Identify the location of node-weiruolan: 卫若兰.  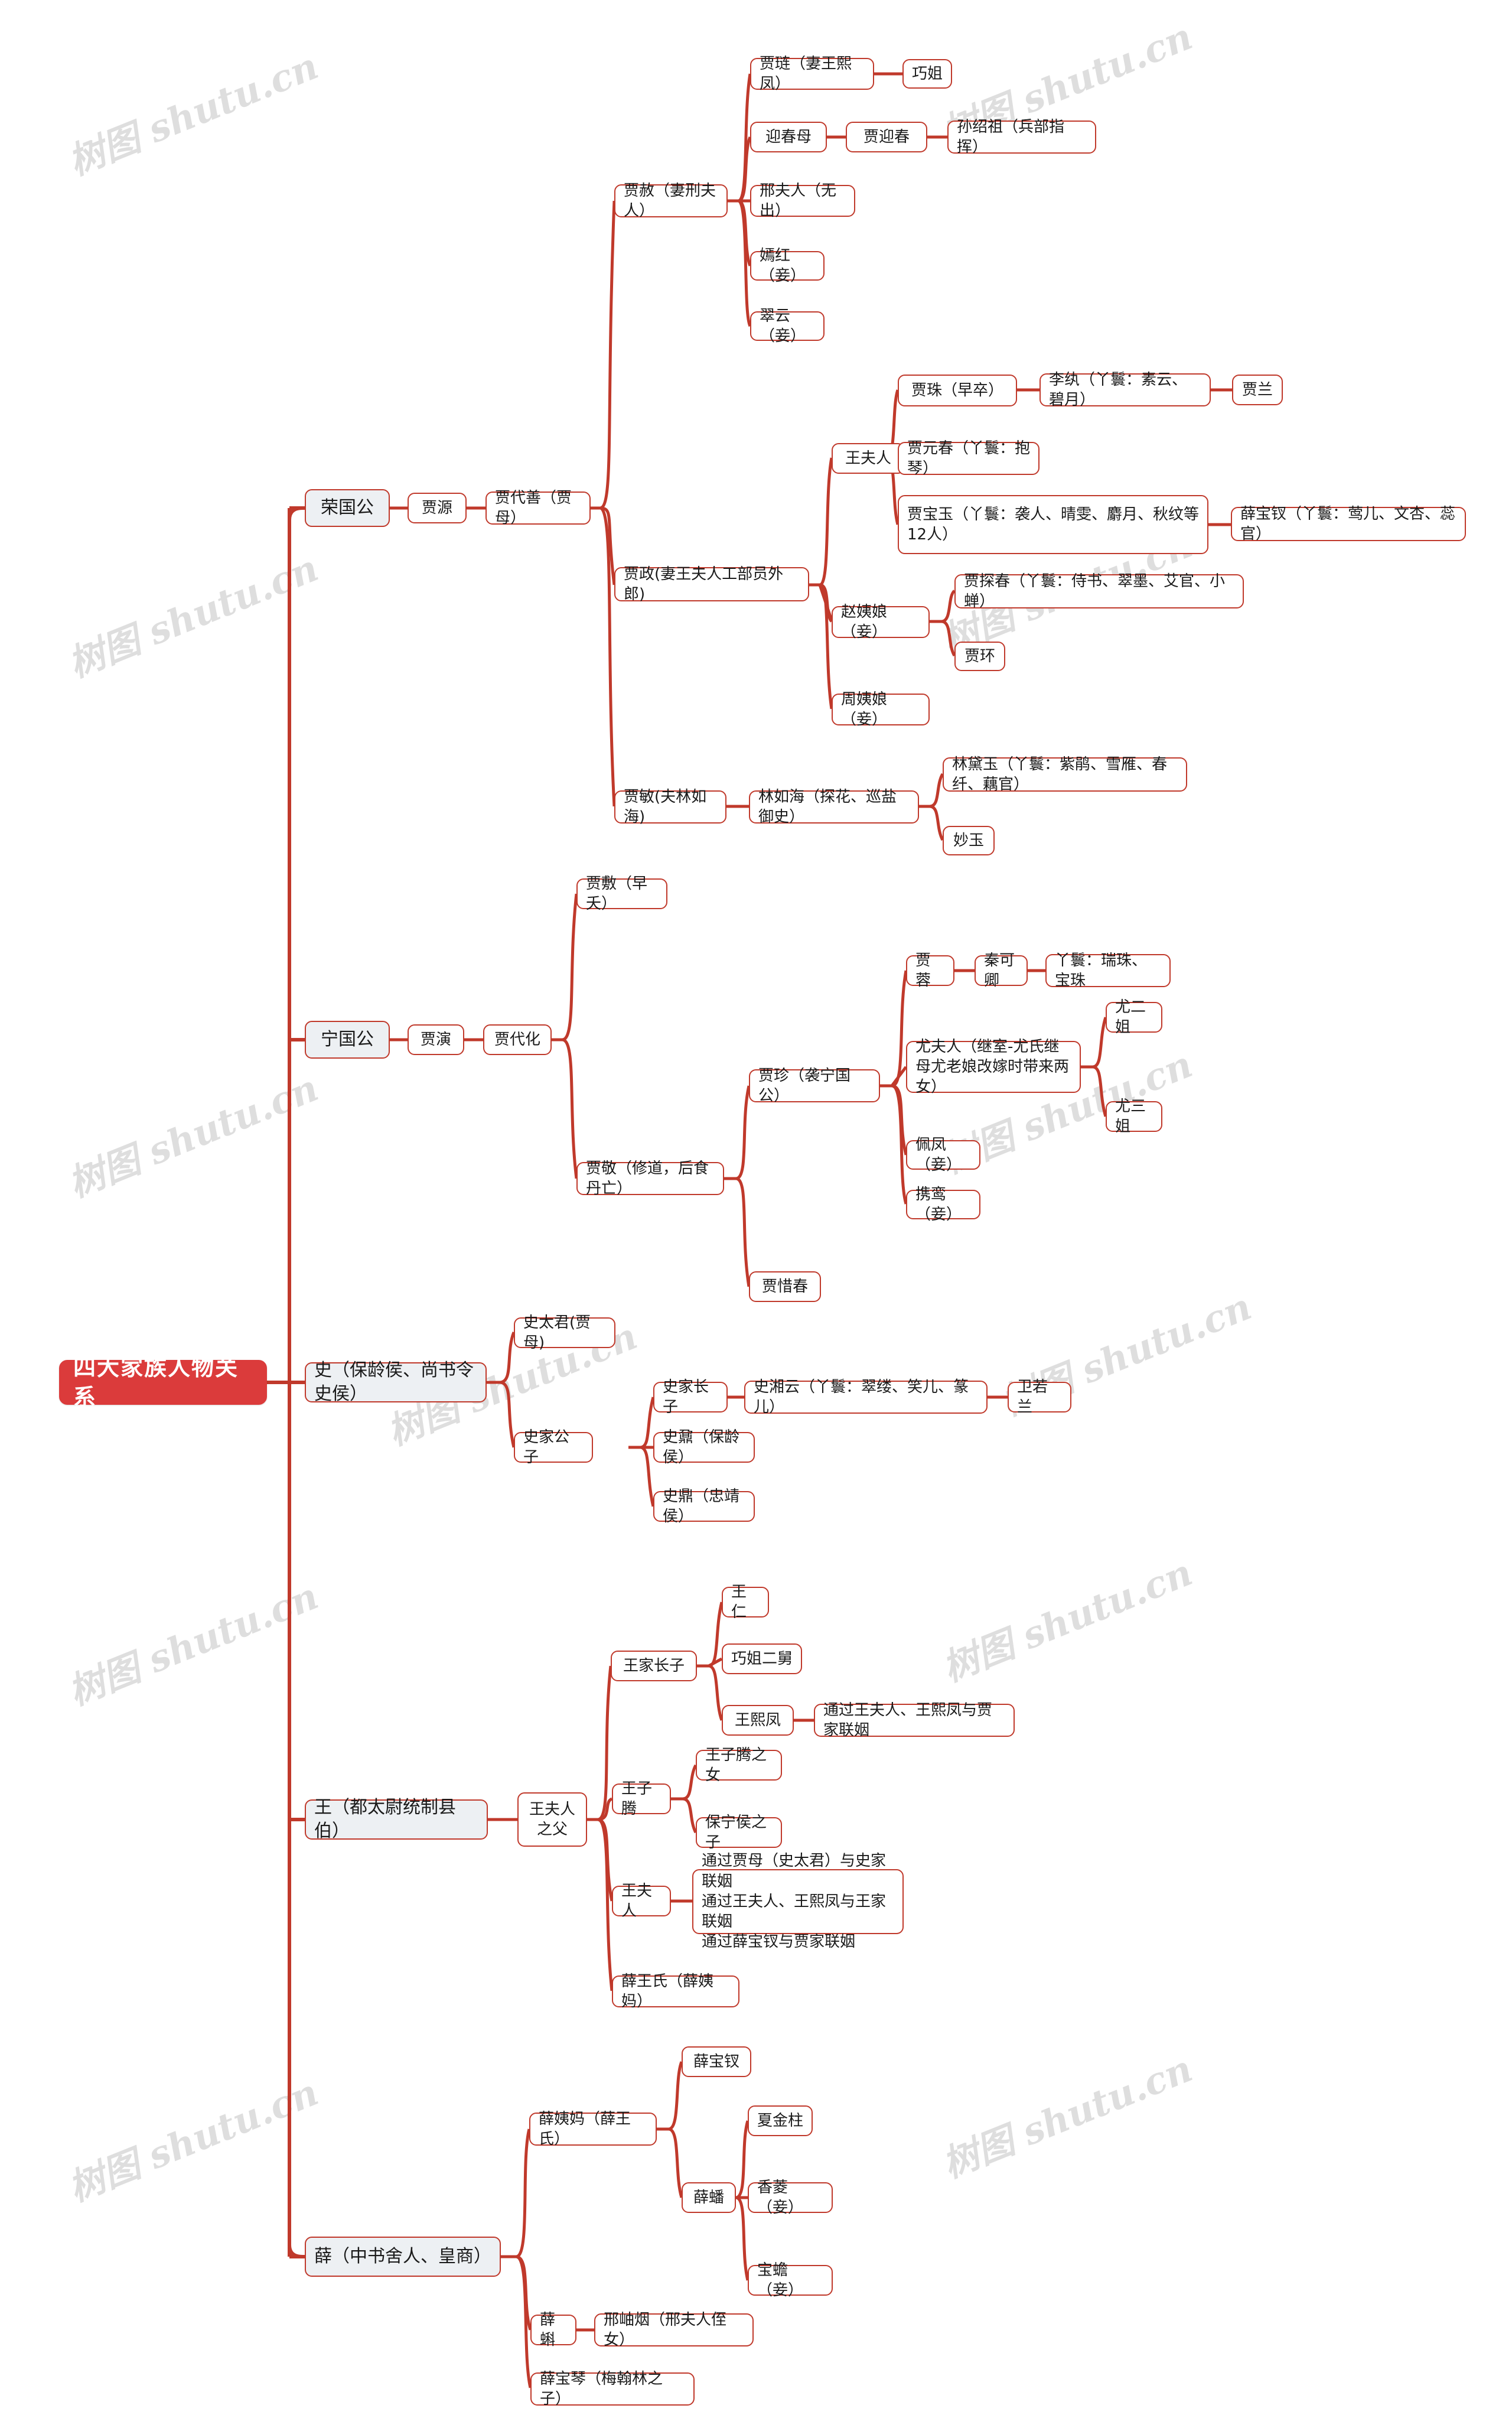
(1039, 1397).